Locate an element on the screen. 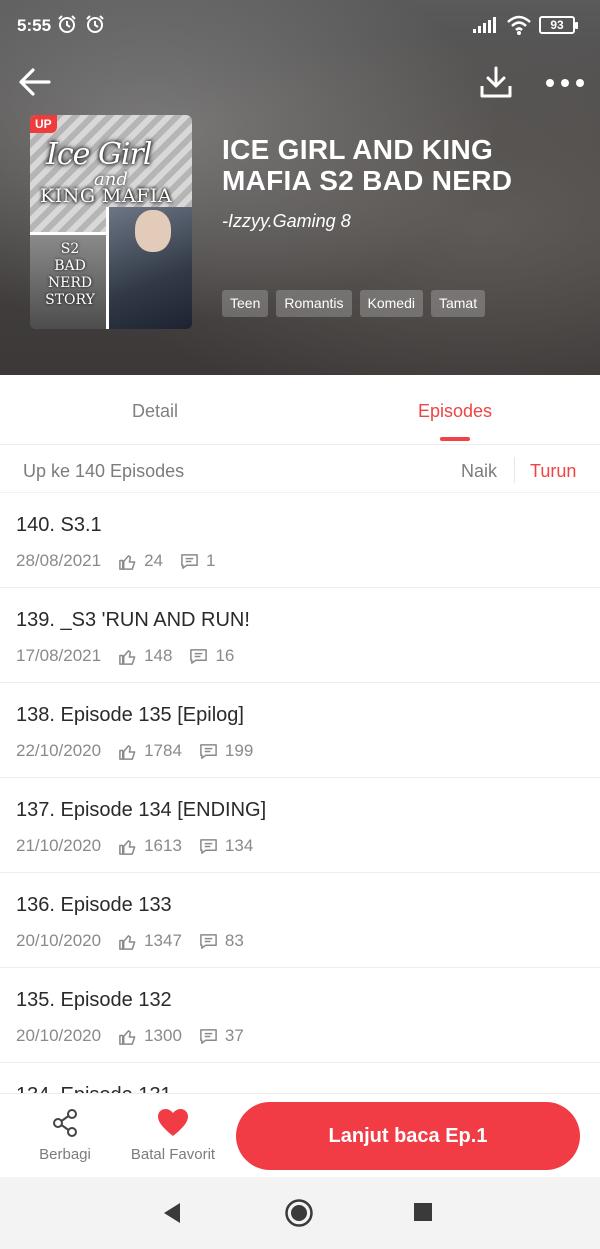 The image size is (600, 1249). episode-title: 139. _S3 'RUN AND RUN! is located at coordinates (133, 620).